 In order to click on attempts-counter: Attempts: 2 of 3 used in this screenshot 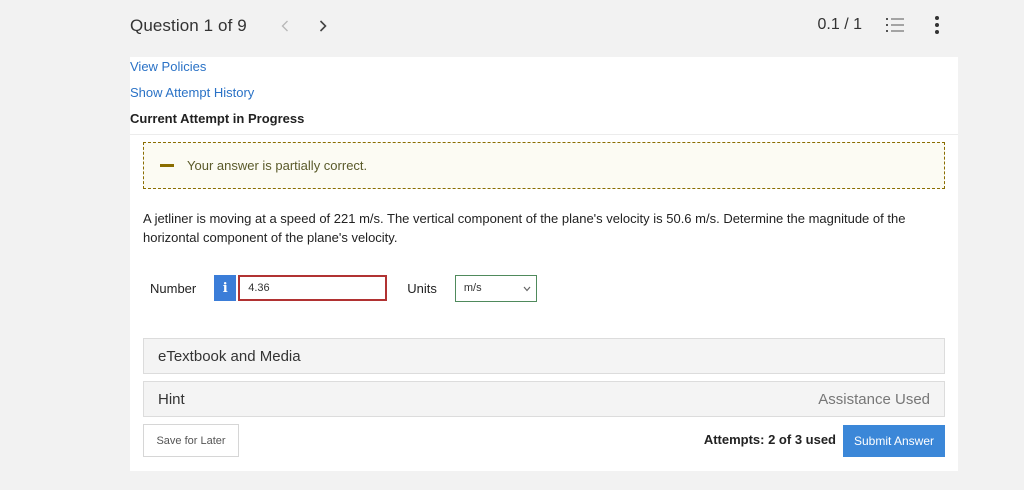, I will do `click(769, 439)`.